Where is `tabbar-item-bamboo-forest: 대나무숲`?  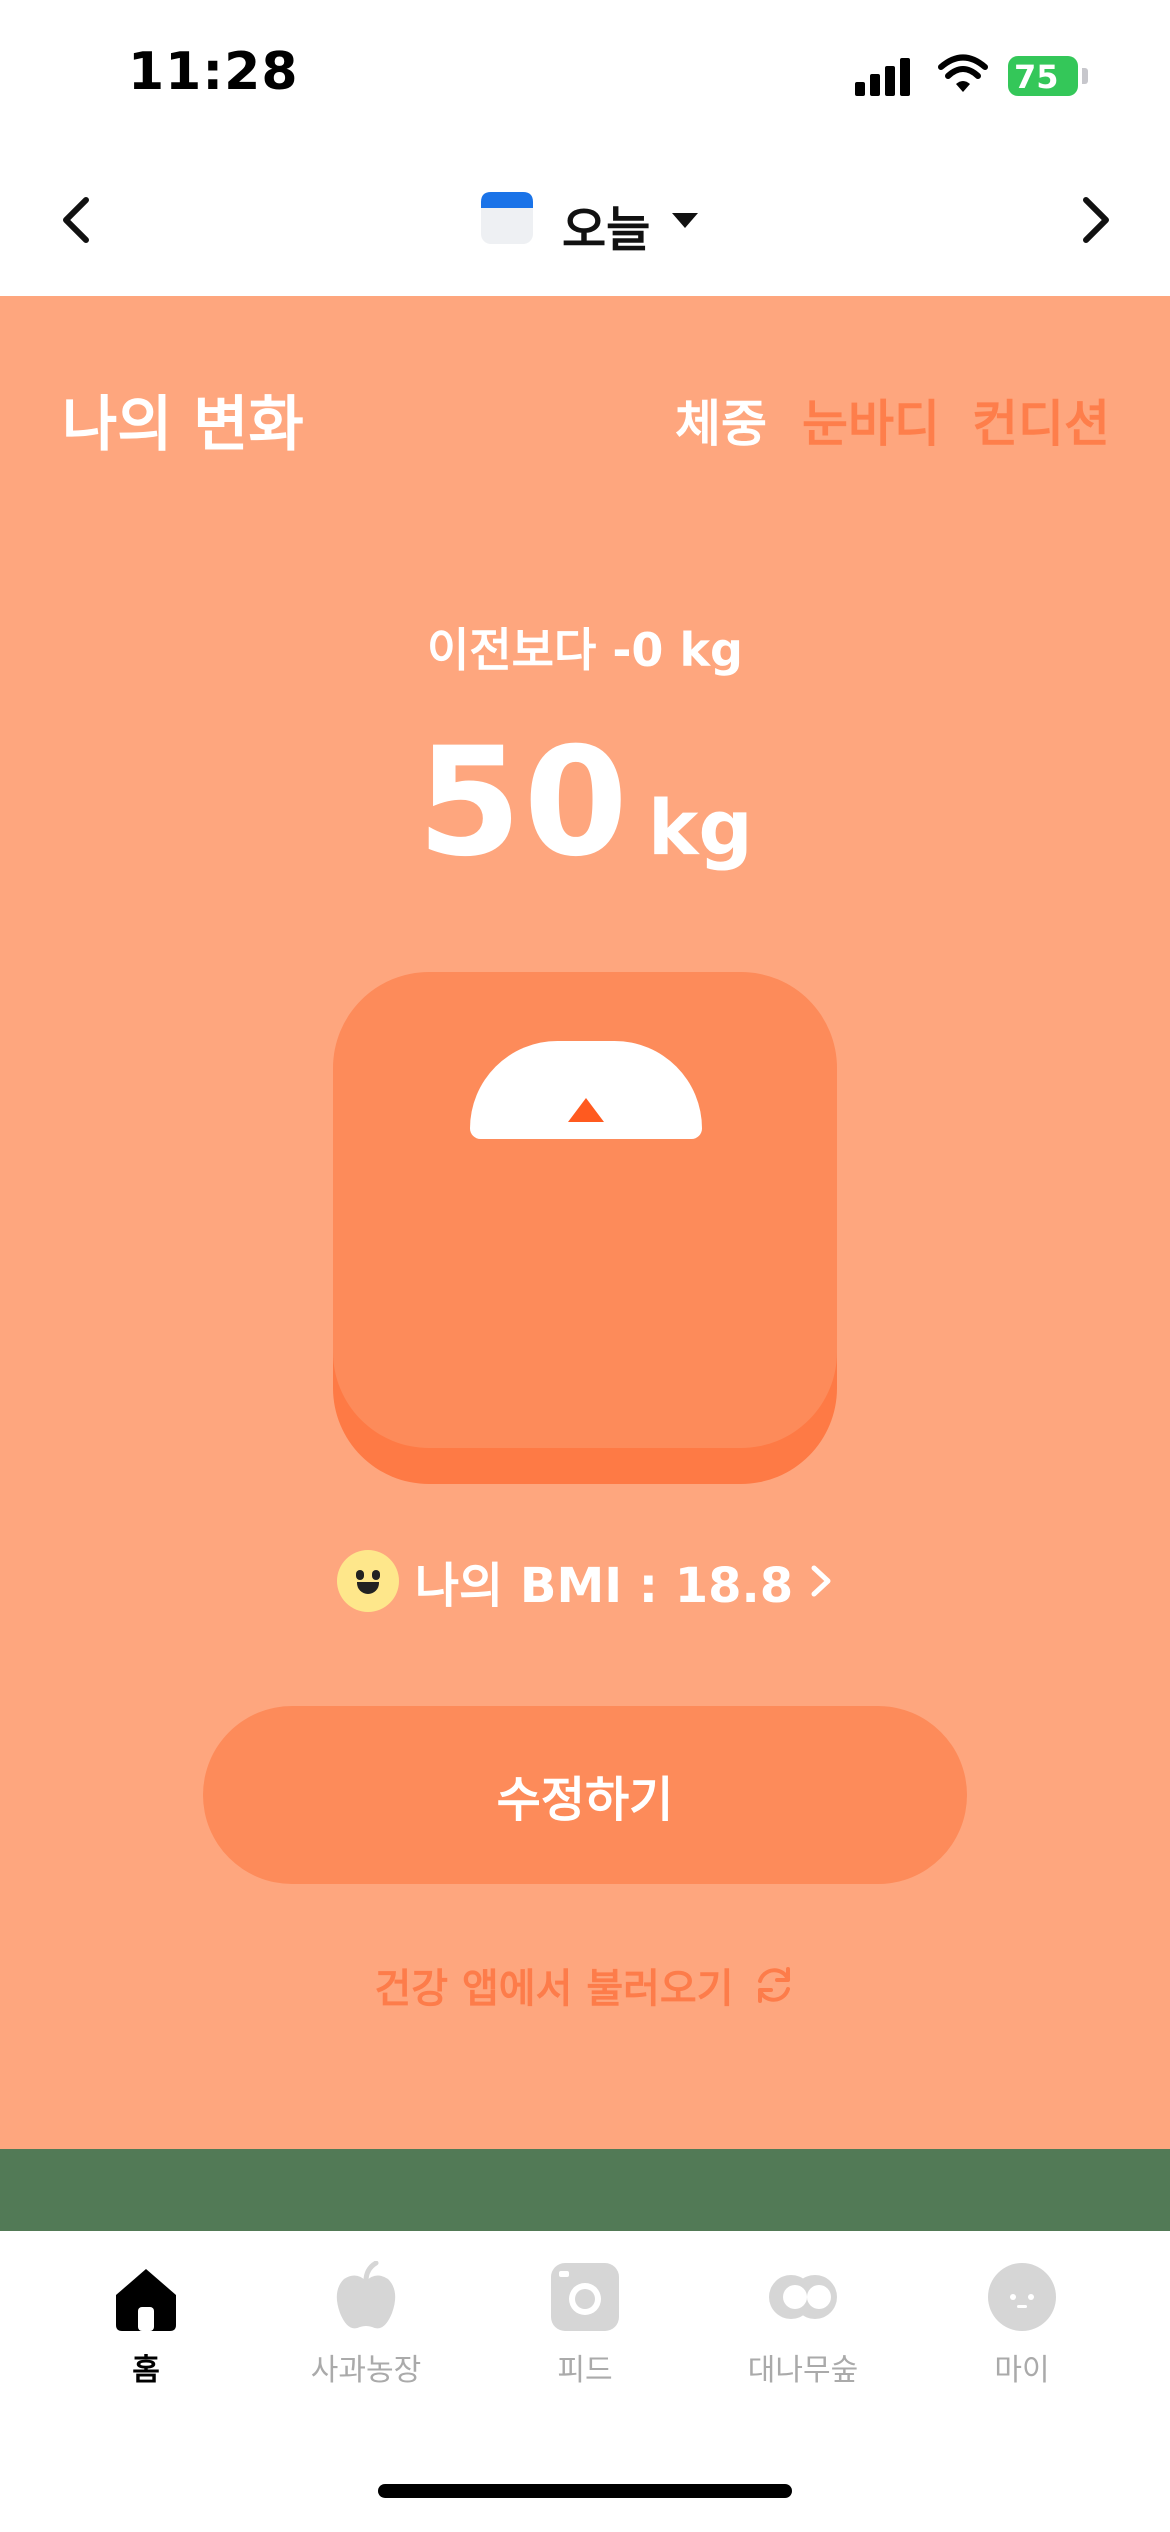
tabbar-item-bamboo-forest: 대나무숲 is located at coordinates (803, 2331).